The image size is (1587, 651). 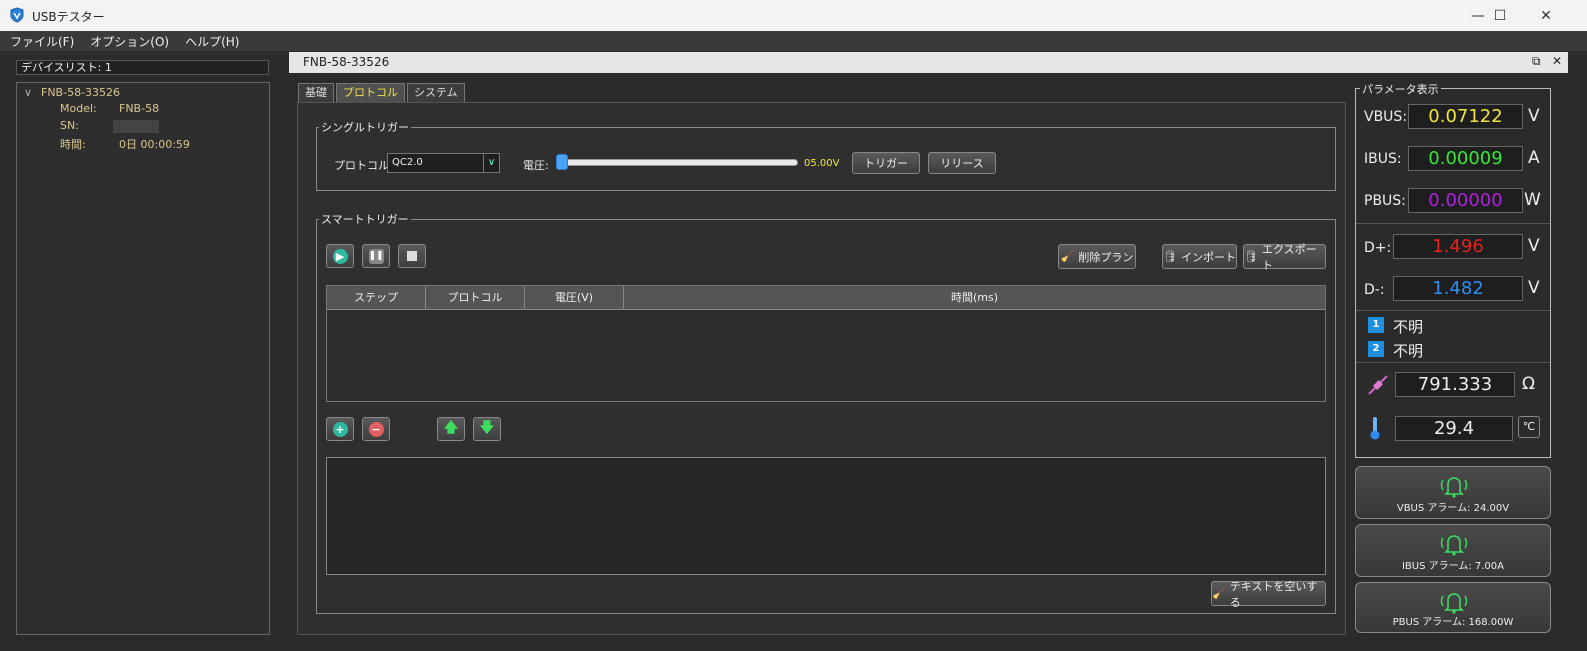 What do you see at coordinates (1374, 290) in the screenshot?
I see `dminus-label: D-:` at bounding box center [1374, 290].